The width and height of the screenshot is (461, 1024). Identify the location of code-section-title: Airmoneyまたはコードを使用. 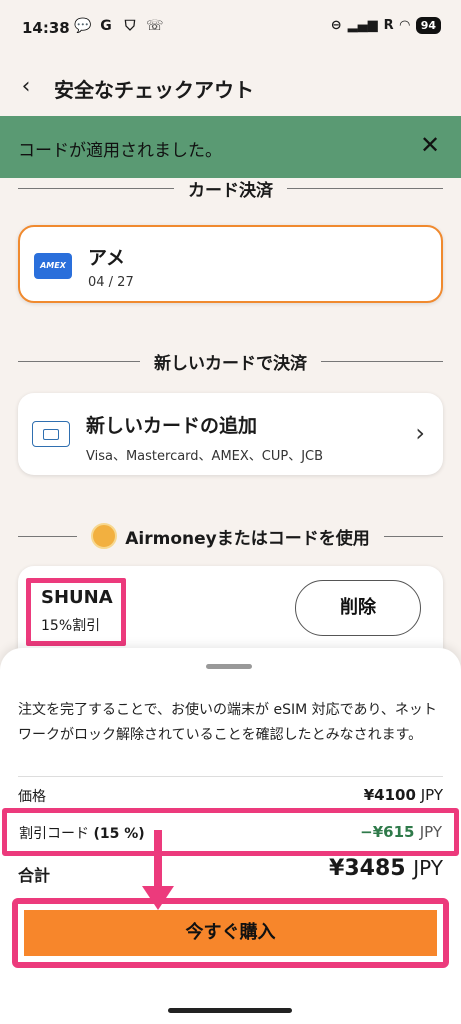
(230, 536).